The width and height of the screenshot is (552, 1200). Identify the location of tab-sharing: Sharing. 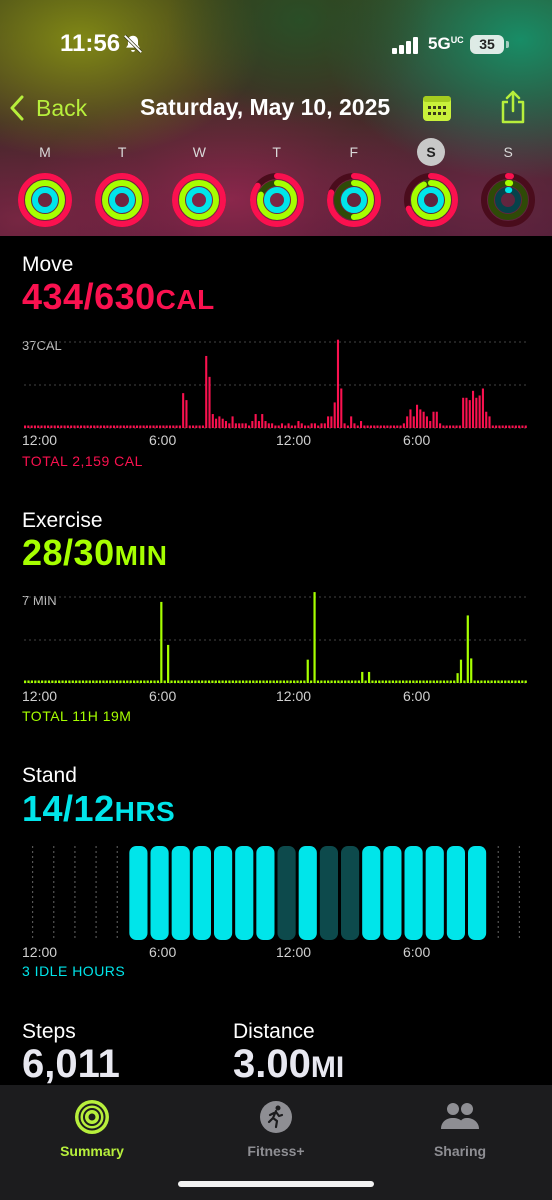
(460, 1128).